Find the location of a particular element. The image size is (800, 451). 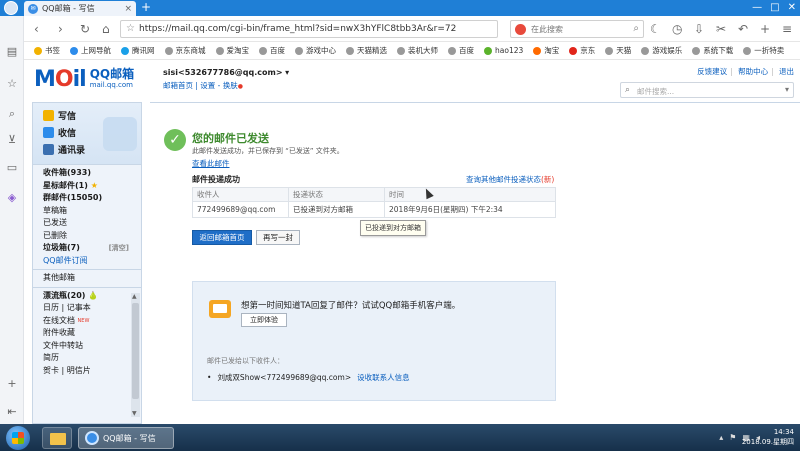

bookmark-item: 爱淘宝 is located at coordinates (232, 50).